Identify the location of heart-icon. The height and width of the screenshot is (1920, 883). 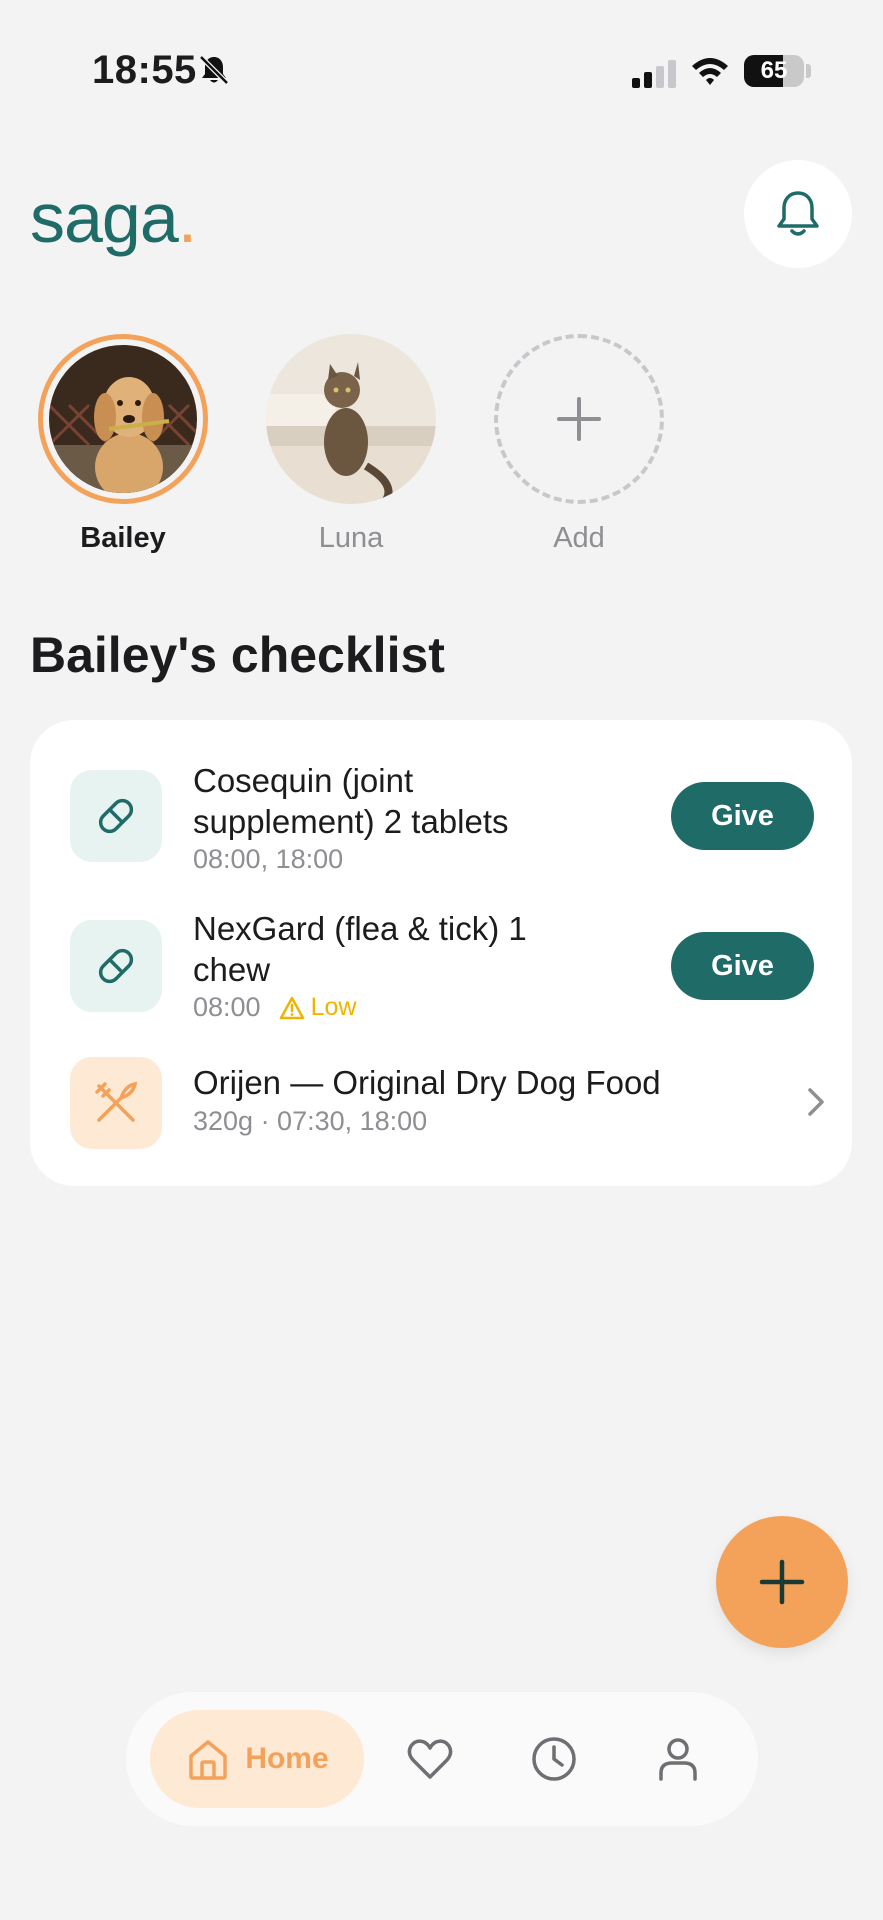
(430, 1759).